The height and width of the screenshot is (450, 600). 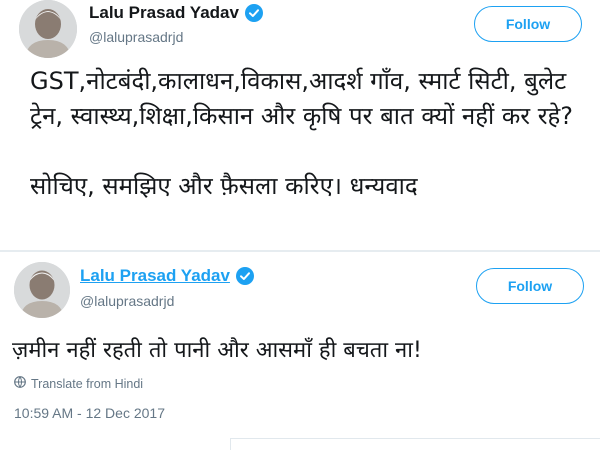 What do you see at coordinates (87, 383) in the screenshot?
I see `translate-label: Translate from Hindi` at bounding box center [87, 383].